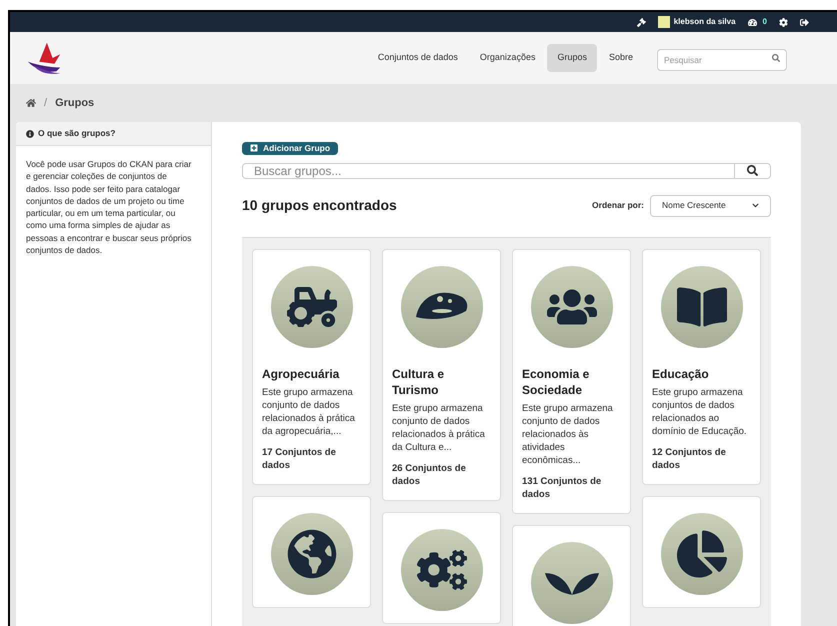 This screenshot has width=837, height=626. I want to click on nav-link: Organizações, so click(508, 58).